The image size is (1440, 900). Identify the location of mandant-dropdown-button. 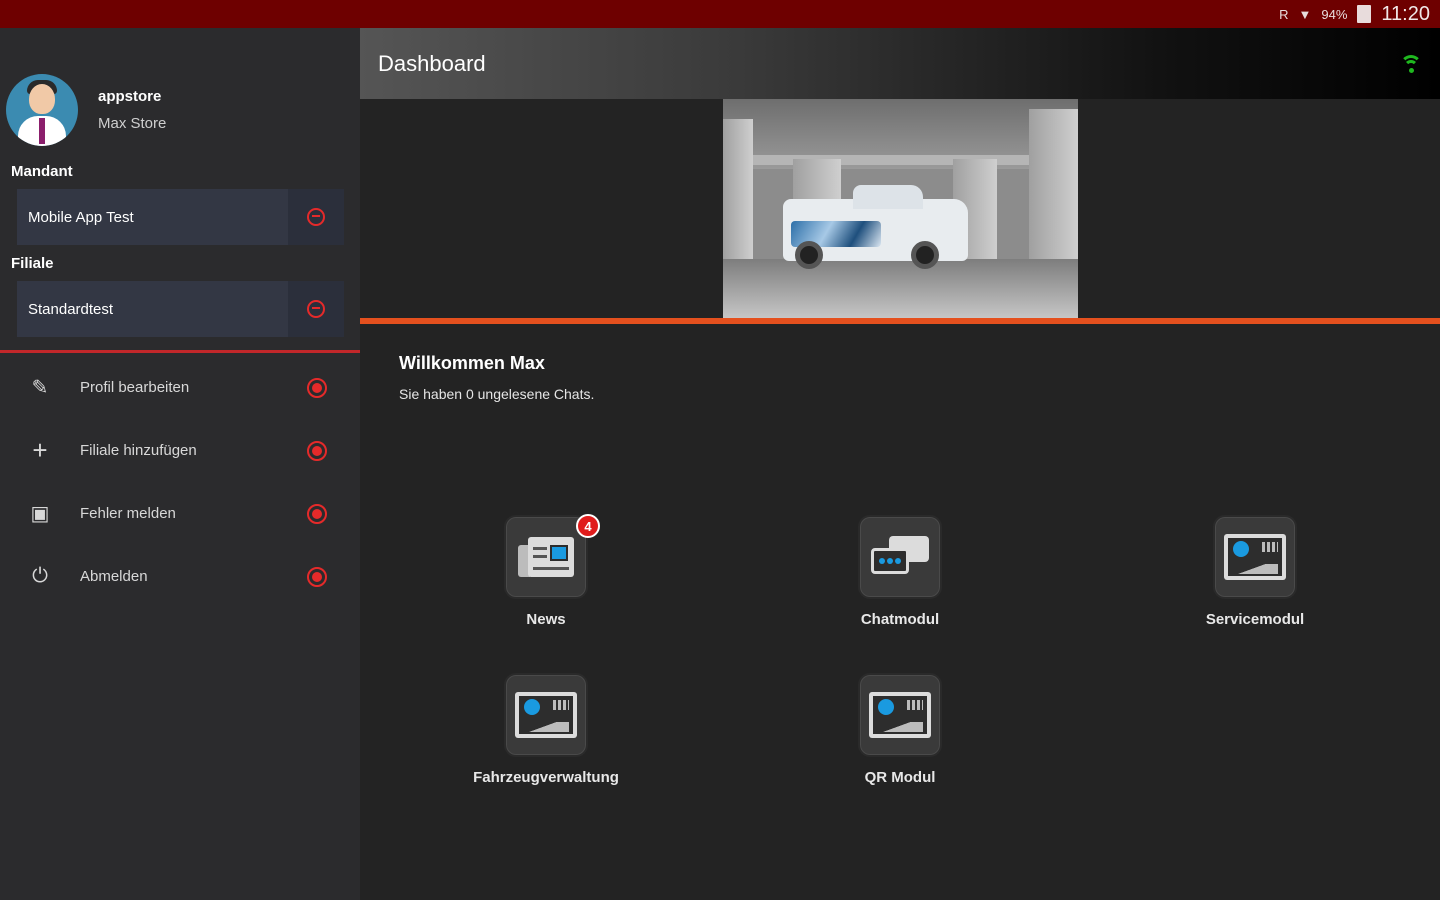
(316, 217).